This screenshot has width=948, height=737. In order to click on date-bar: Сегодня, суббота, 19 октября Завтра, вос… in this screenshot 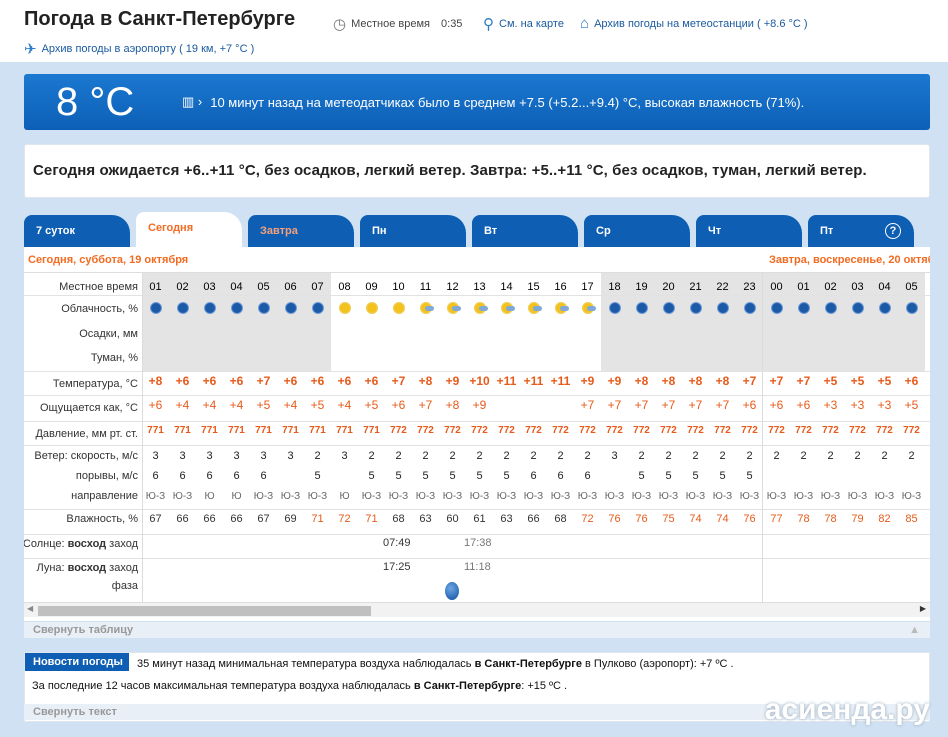, I will do `click(477, 260)`.